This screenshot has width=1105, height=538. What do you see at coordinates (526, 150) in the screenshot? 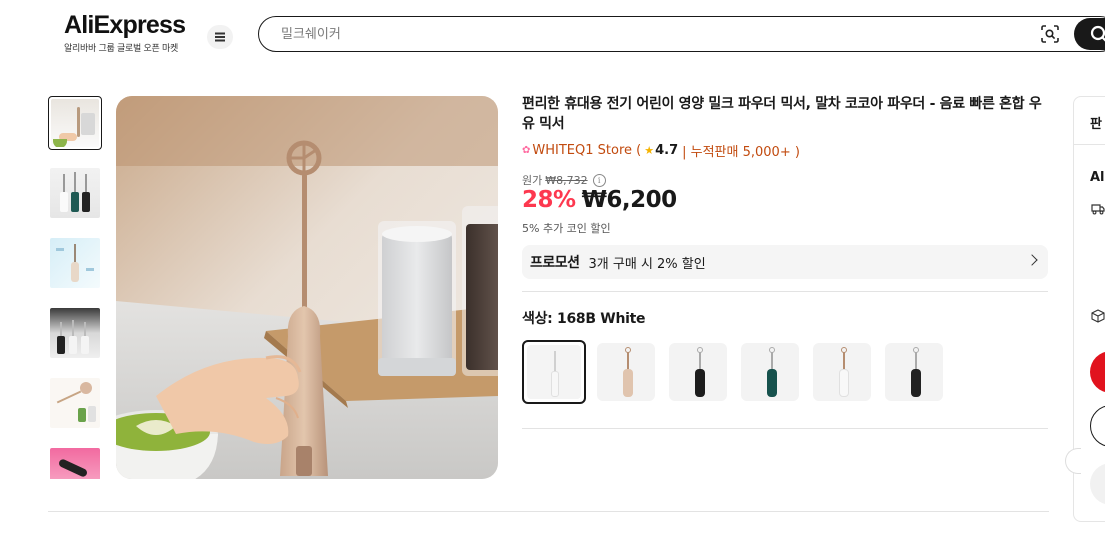
I see `store-badge-icon: ✿` at bounding box center [526, 150].